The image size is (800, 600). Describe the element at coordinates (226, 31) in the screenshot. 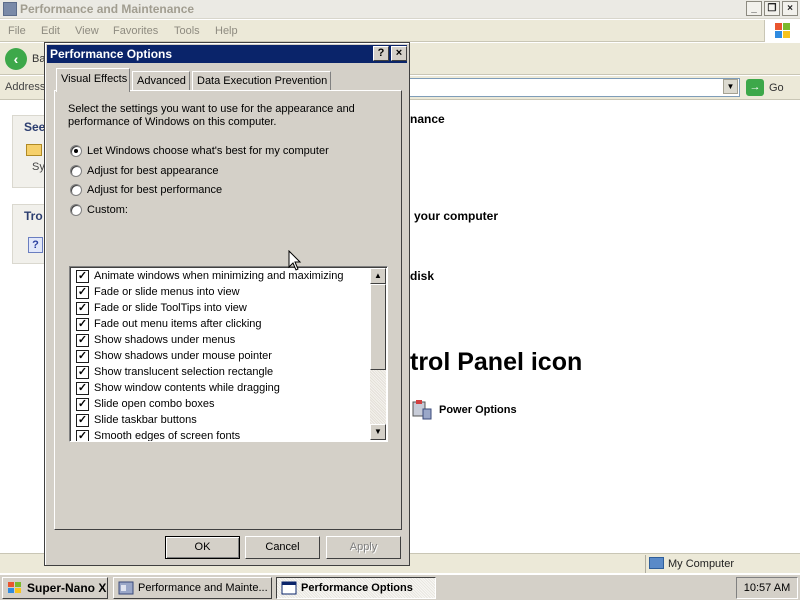

I see `menu-help: Help` at that location.